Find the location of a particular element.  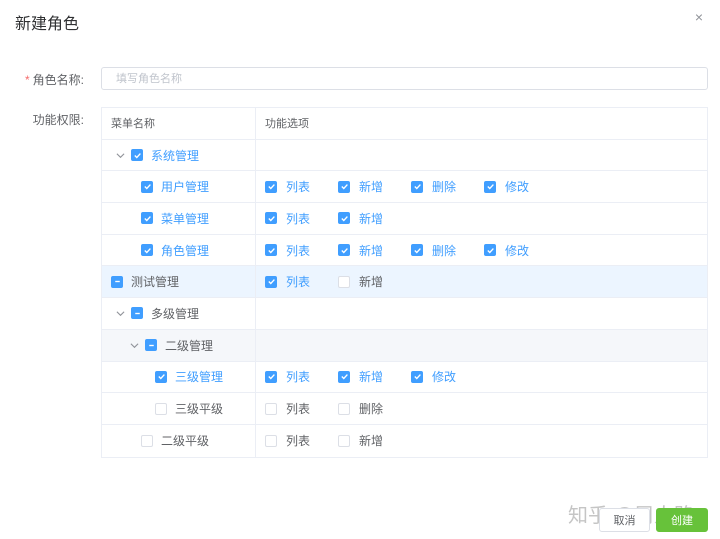

role-name-label-text: 角色名称: is located at coordinates (58, 80).